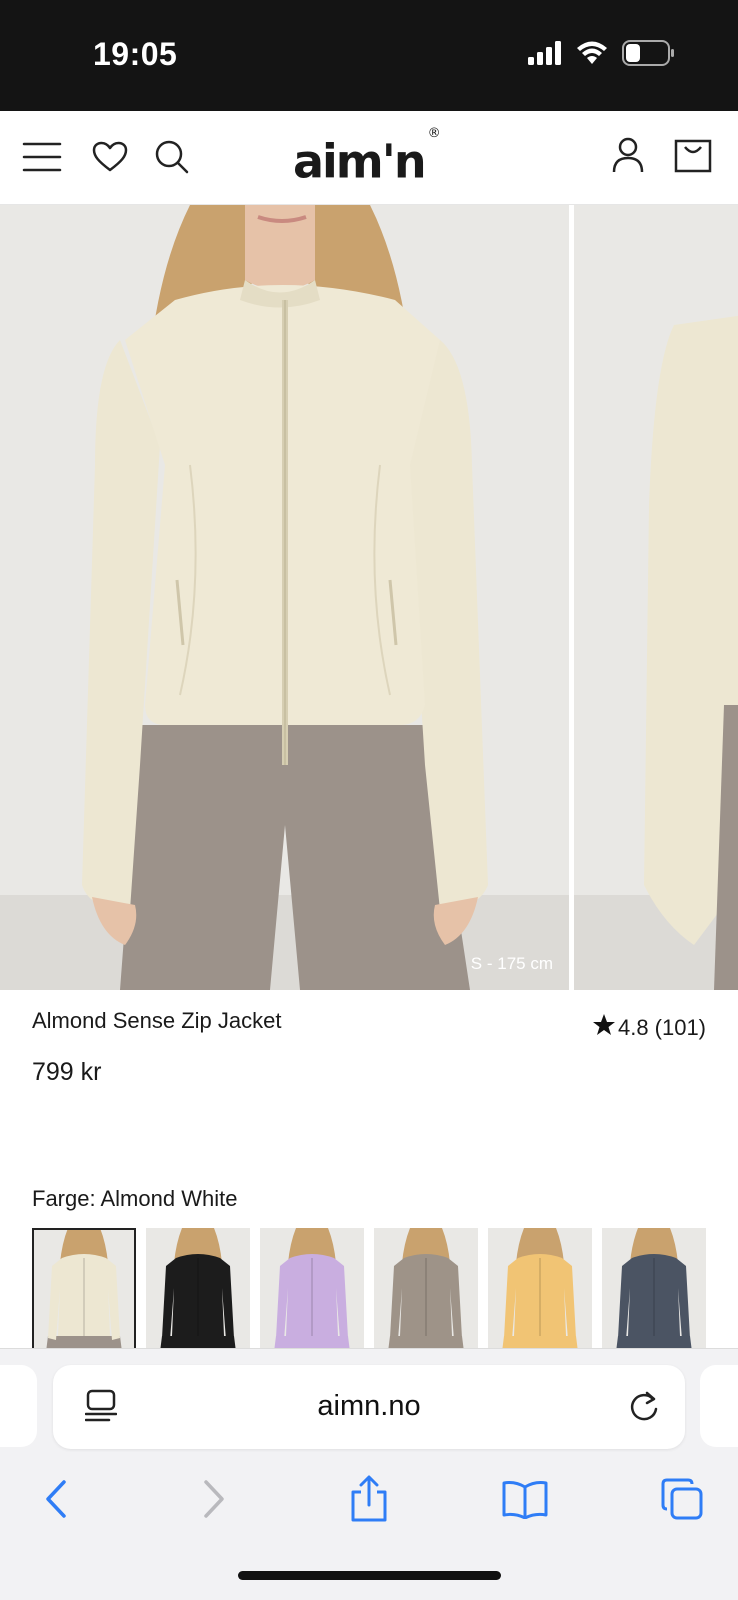  What do you see at coordinates (360, 161) in the screenshot?
I see `logo-text: aim'n` at bounding box center [360, 161].